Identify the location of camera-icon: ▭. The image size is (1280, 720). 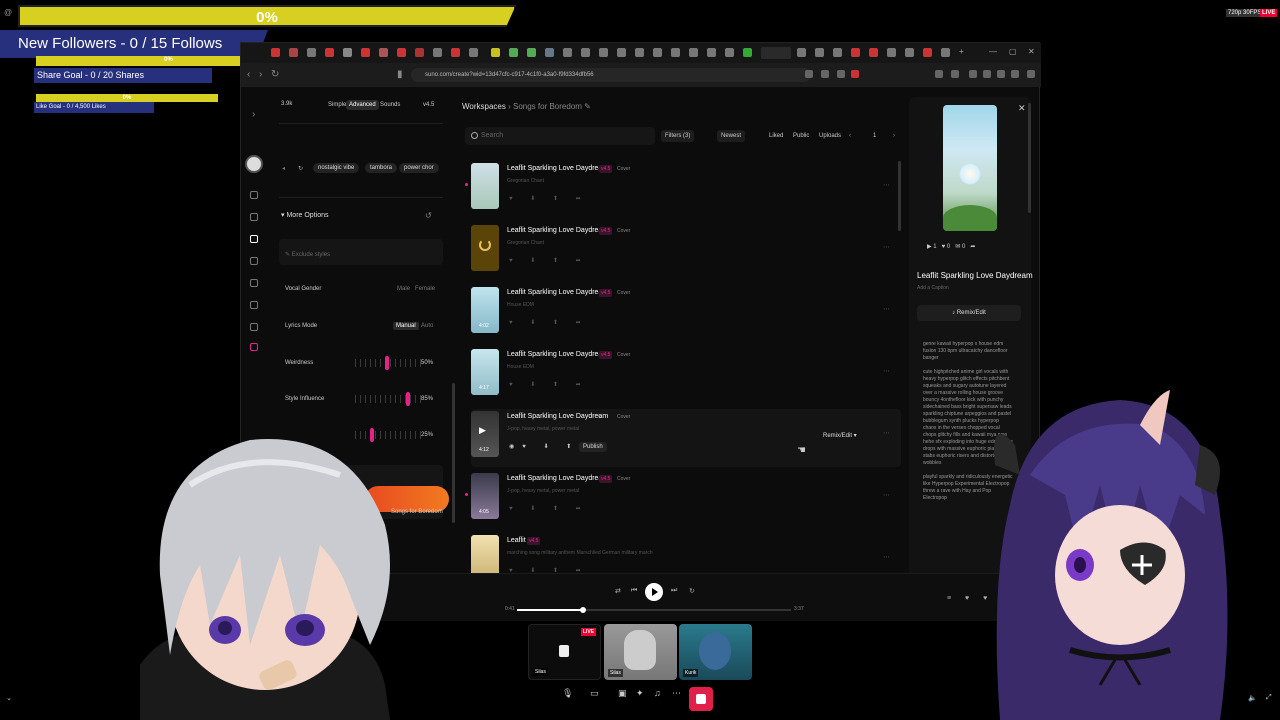
(594, 693).